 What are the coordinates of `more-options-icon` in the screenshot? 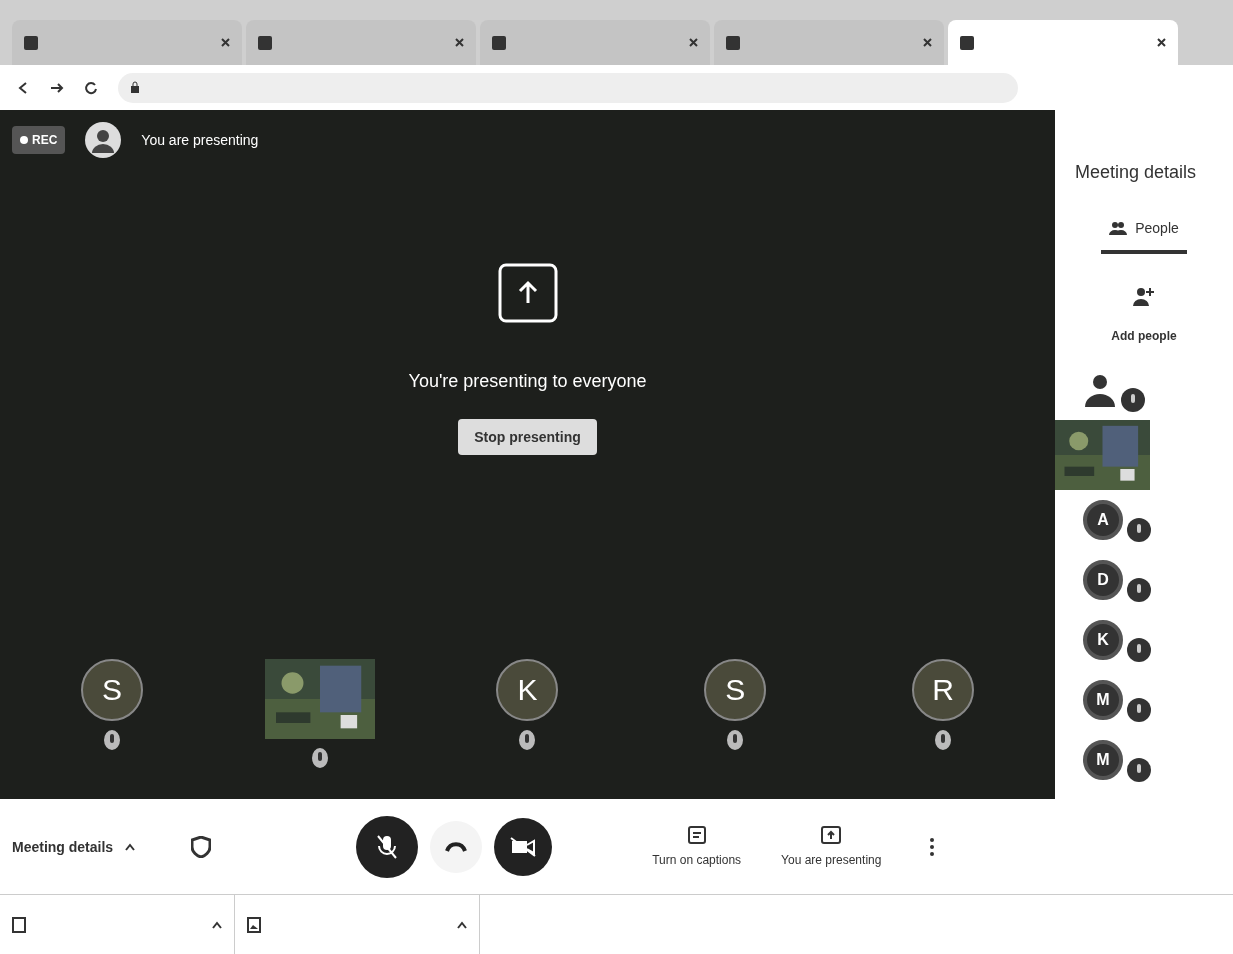 It's located at (932, 846).